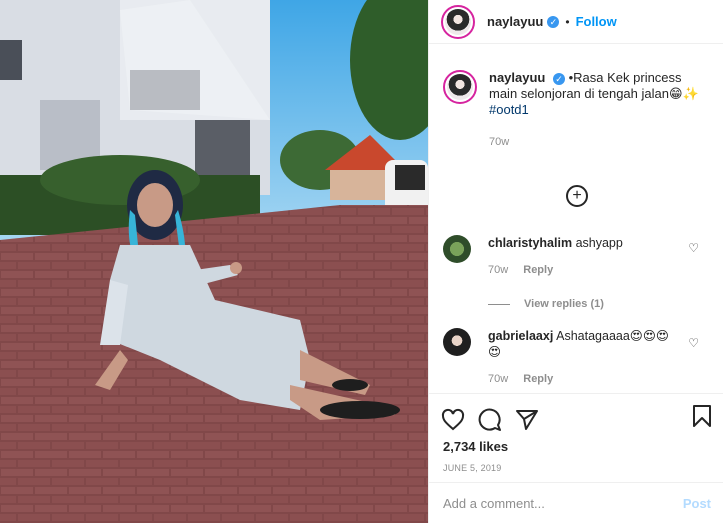  Describe the element at coordinates (460, 87) in the screenshot. I see `caption-avatar` at that location.